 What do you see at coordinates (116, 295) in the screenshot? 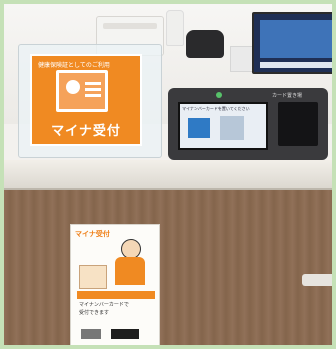
I see `poster-band` at bounding box center [116, 295].